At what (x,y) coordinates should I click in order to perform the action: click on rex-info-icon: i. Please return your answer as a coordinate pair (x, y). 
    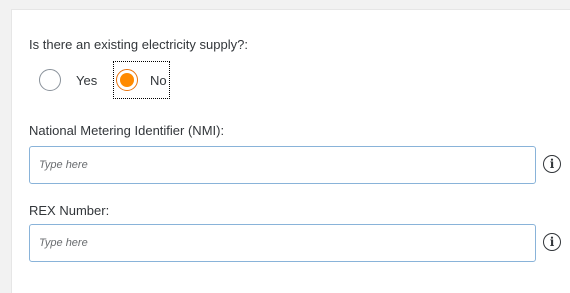
    Looking at the image, I should click on (552, 242).